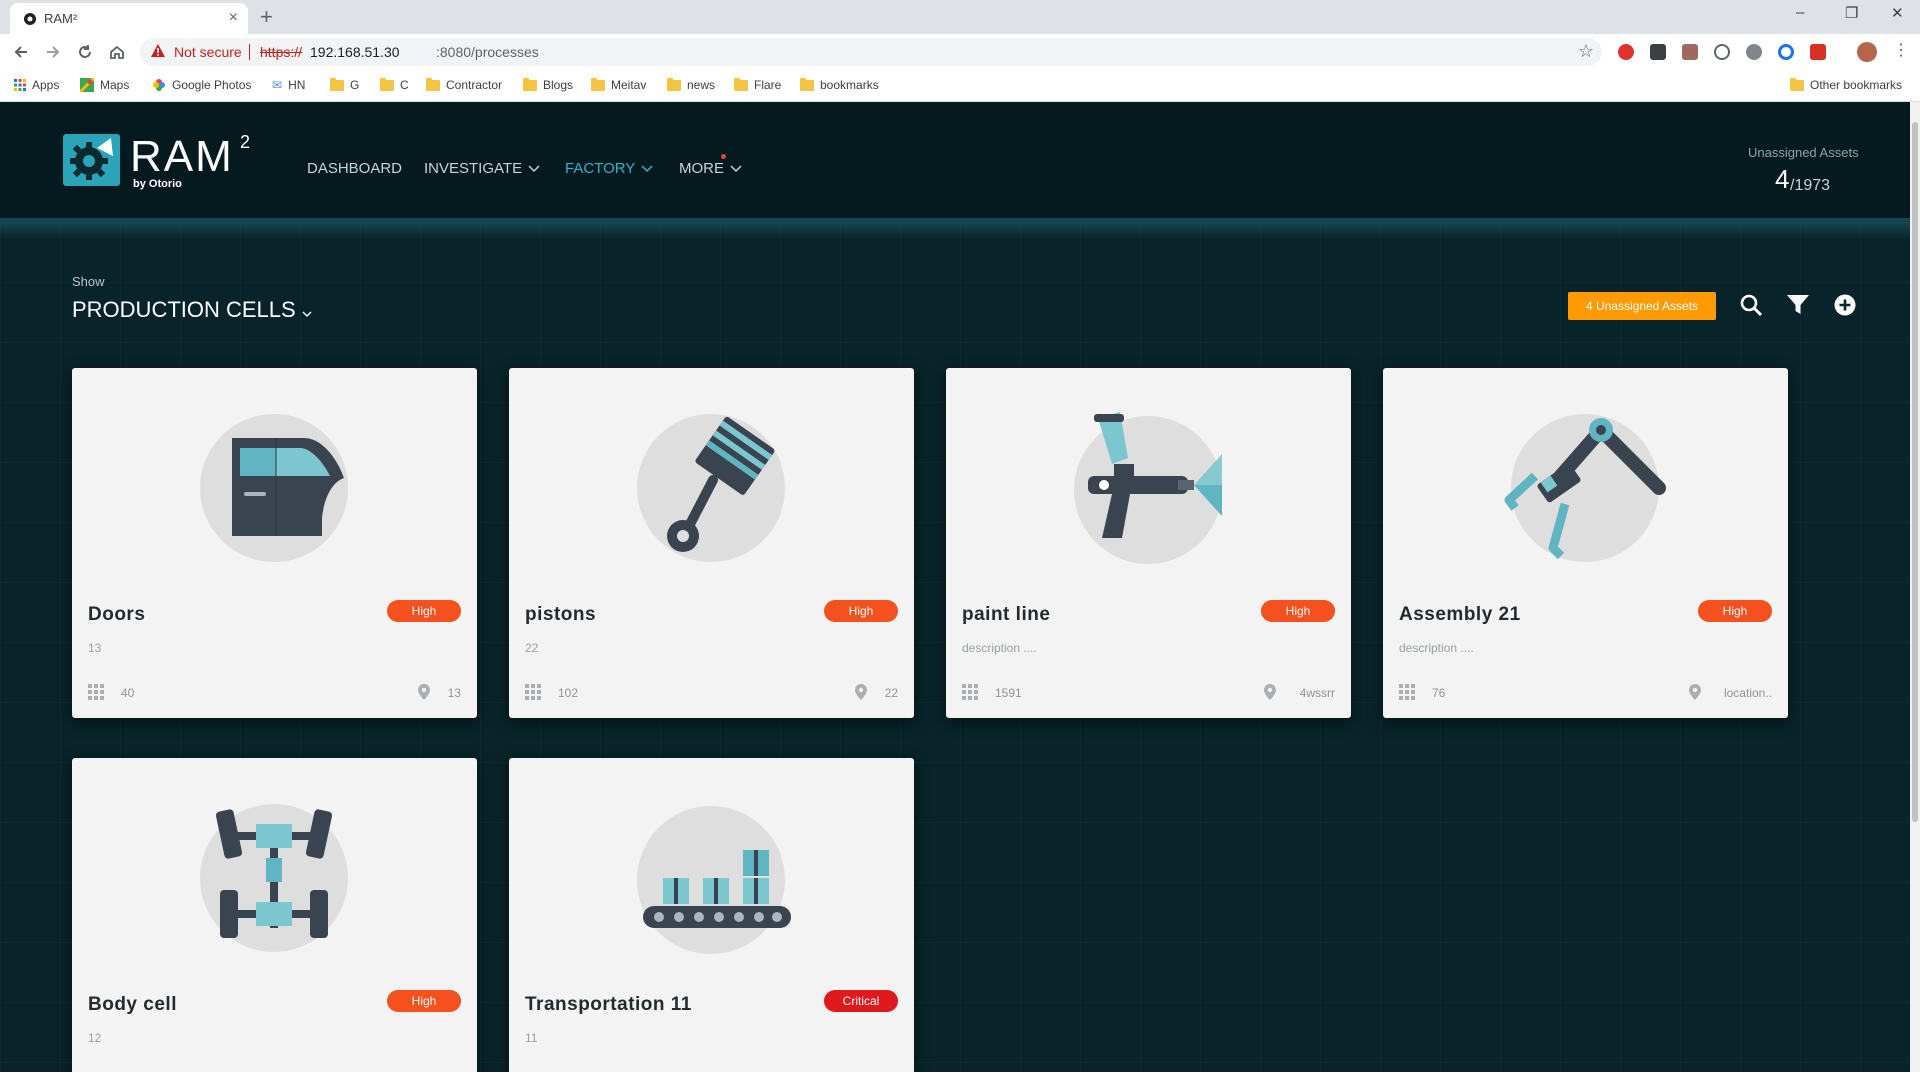  I want to click on bookmark-blogs: Blogs, so click(548, 84).